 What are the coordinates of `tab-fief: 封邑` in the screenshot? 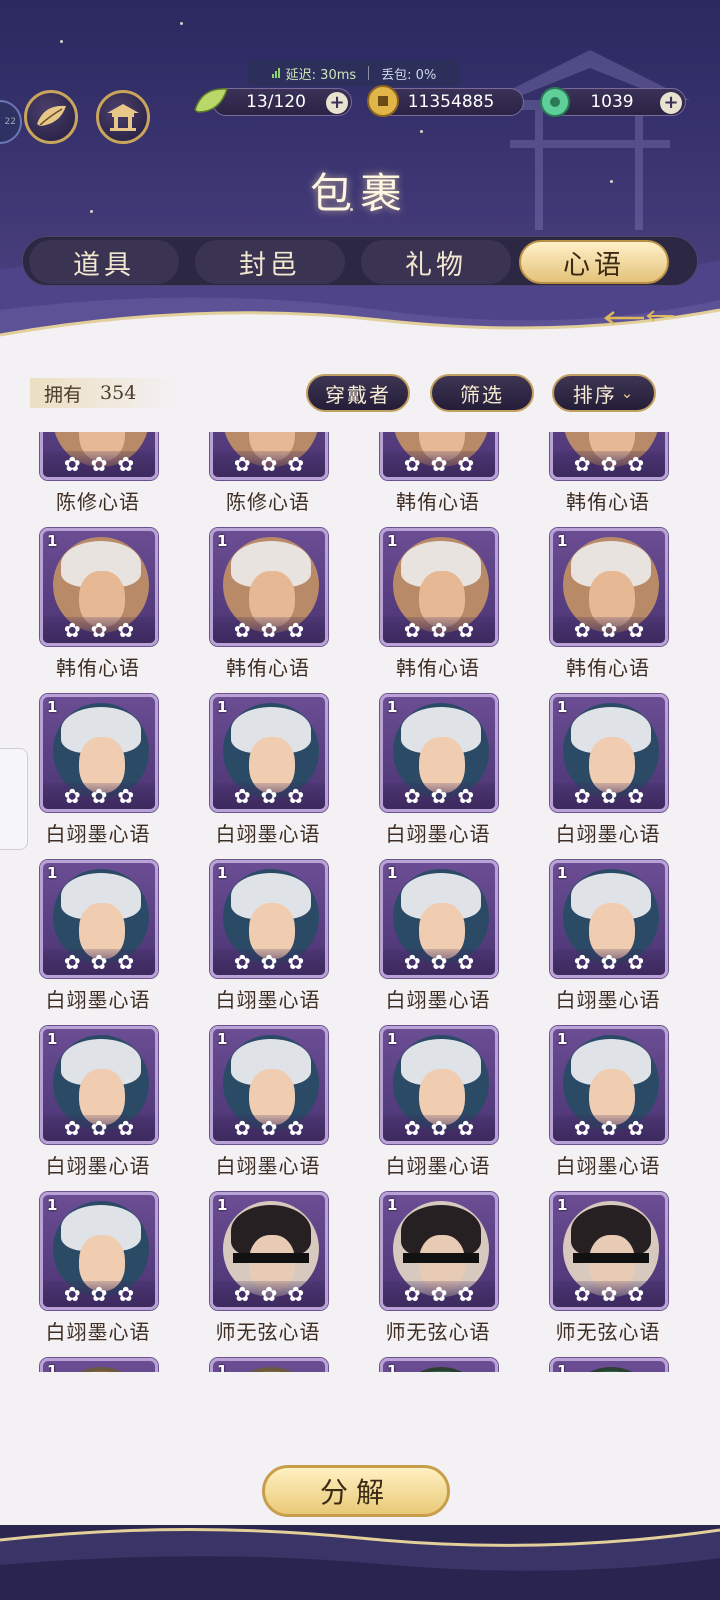 It's located at (270, 262).